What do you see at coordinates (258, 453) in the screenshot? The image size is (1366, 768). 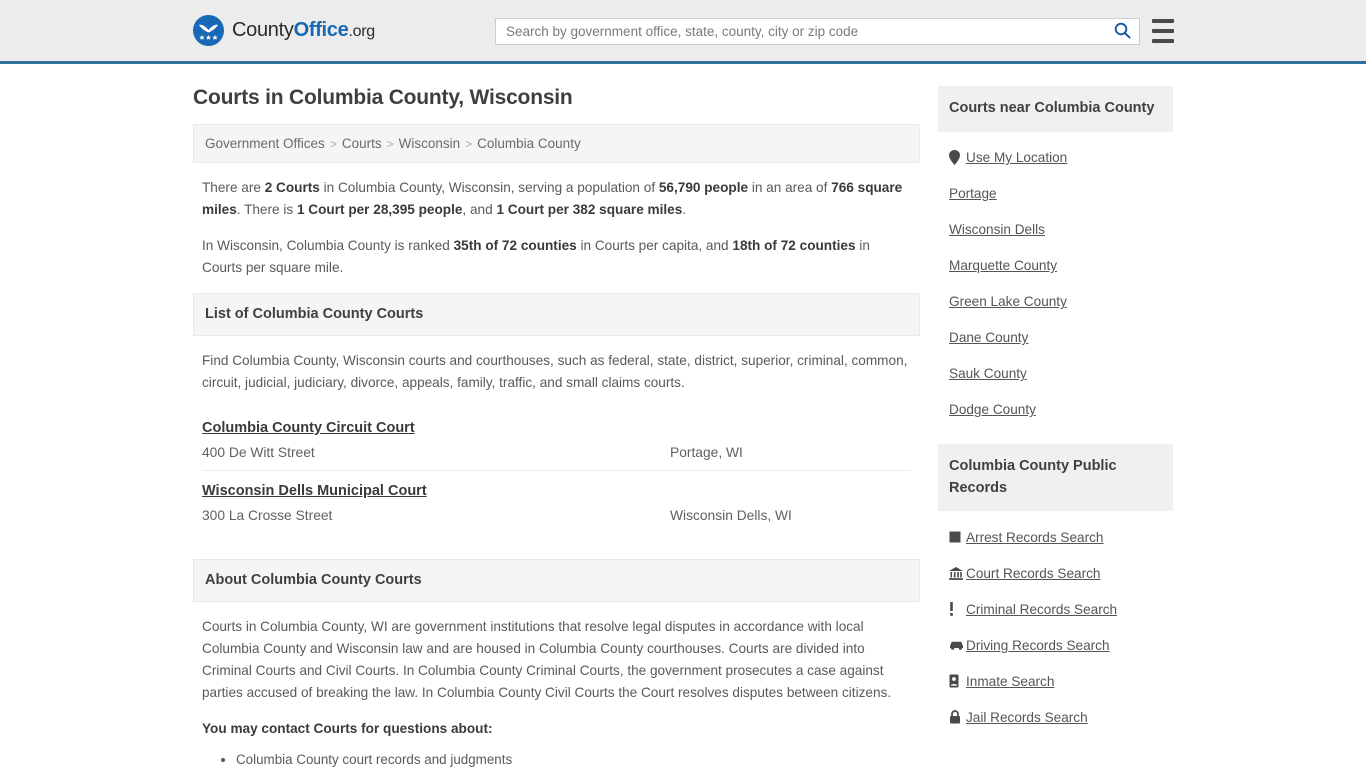 I see `court-street: 400 De Witt Street` at bounding box center [258, 453].